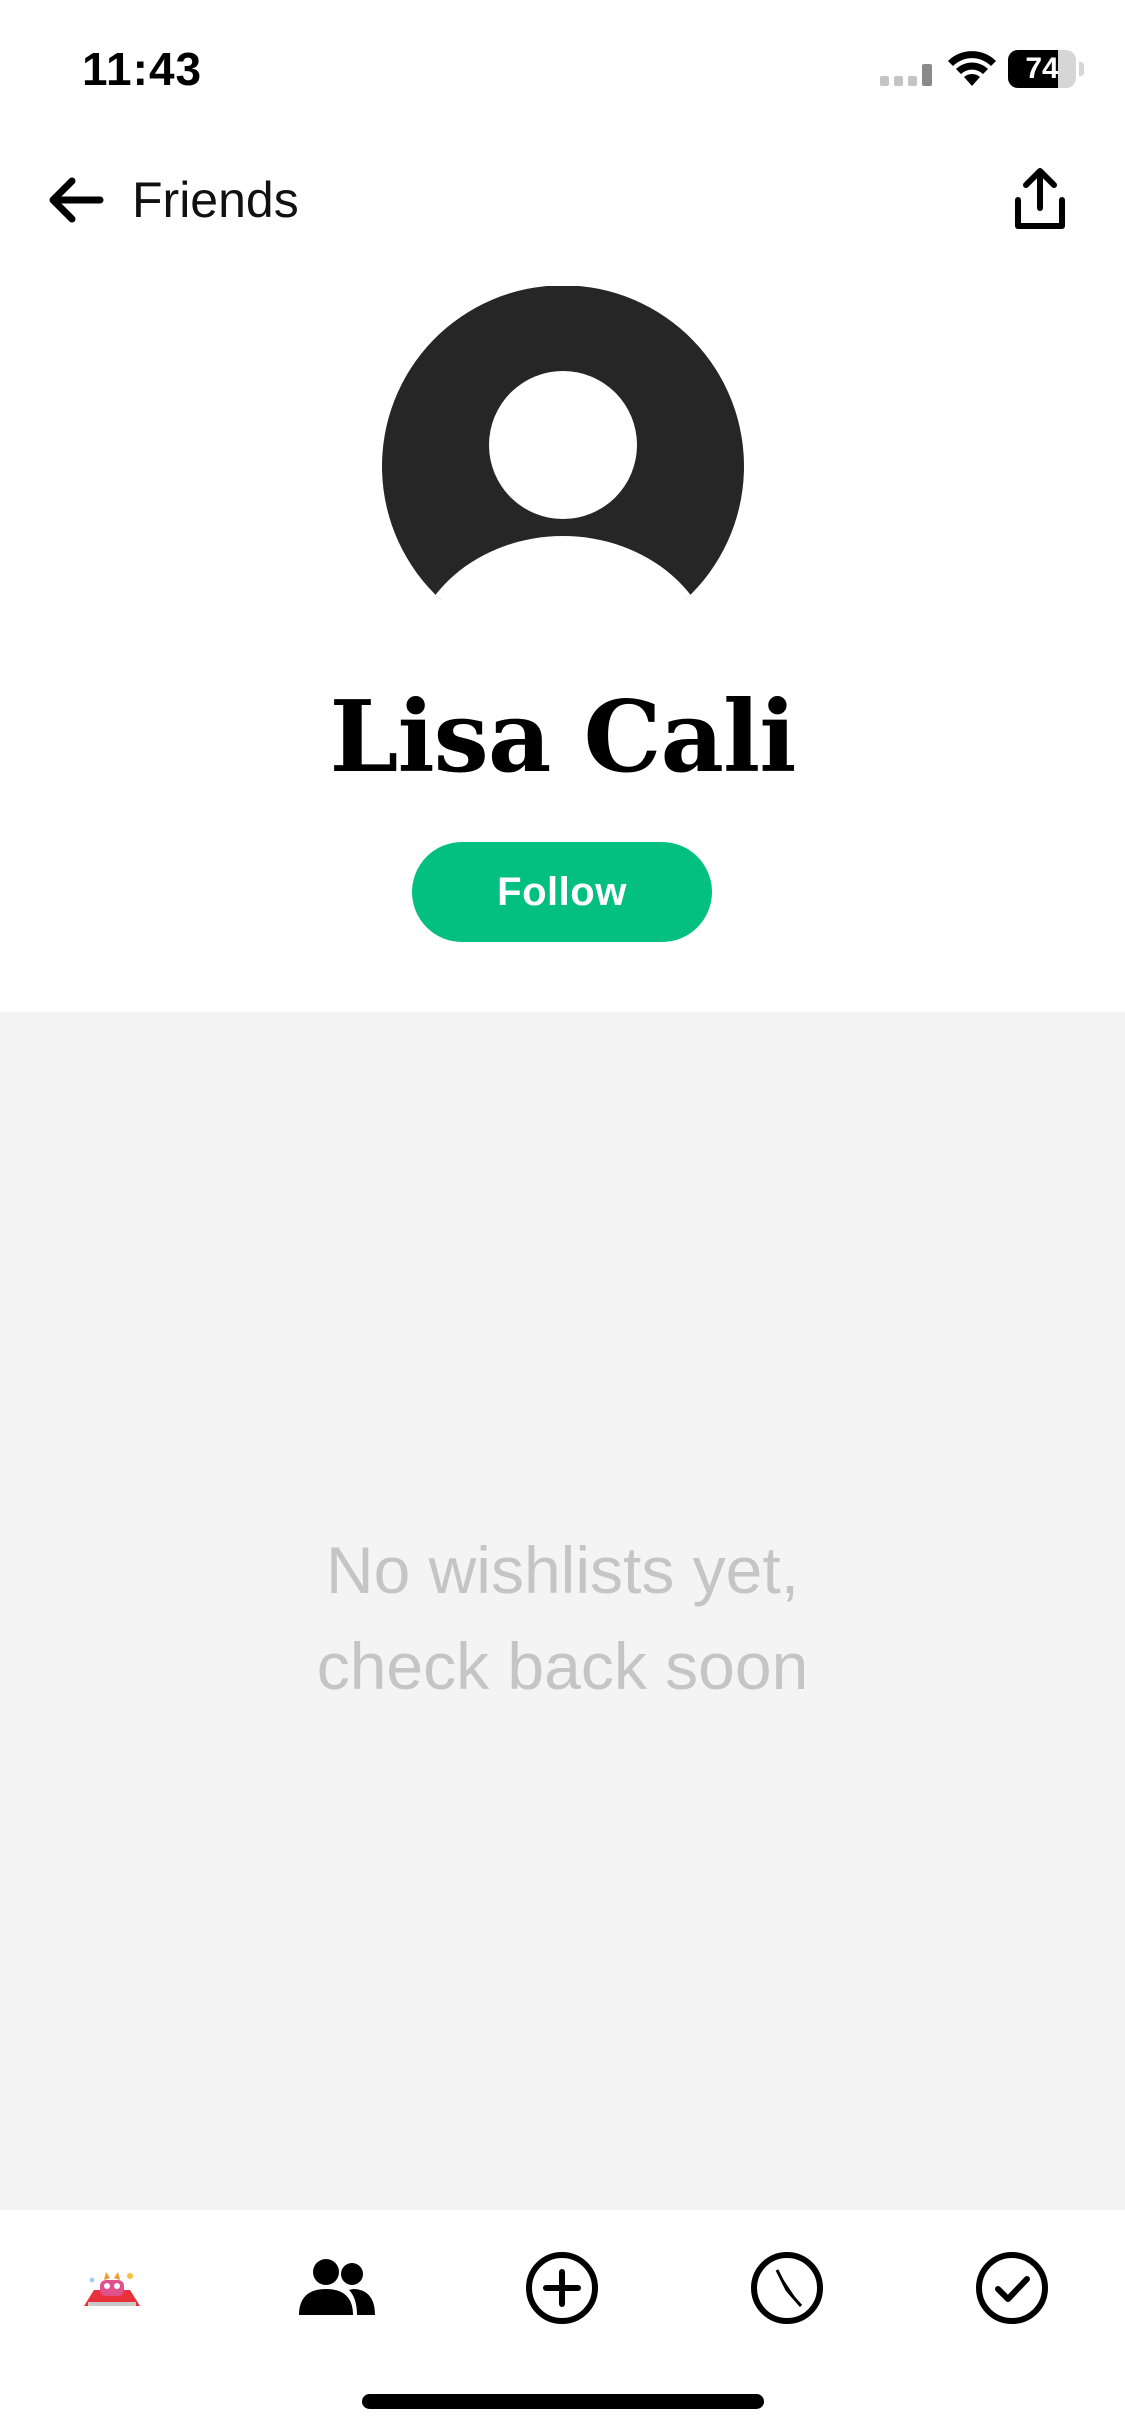  What do you see at coordinates (906, 75) in the screenshot?
I see `cellular-signal-icon` at bounding box center [906, 75].